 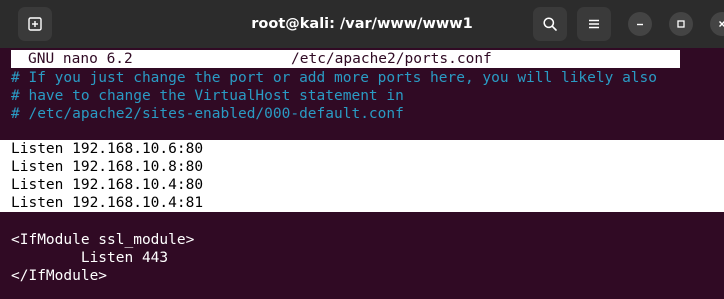 I want to click on search-icon, so click(x=550, y=24).